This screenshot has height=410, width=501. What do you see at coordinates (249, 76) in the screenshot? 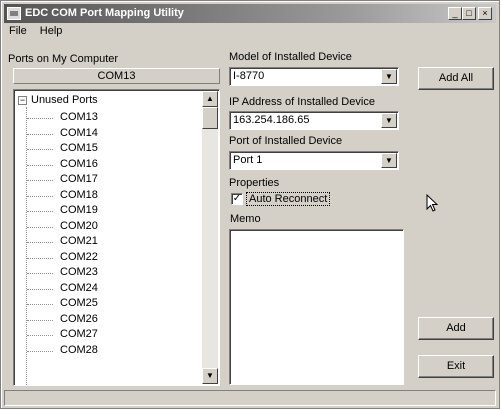
I see `model-value: I-8770` at bounding box center [249, 76].